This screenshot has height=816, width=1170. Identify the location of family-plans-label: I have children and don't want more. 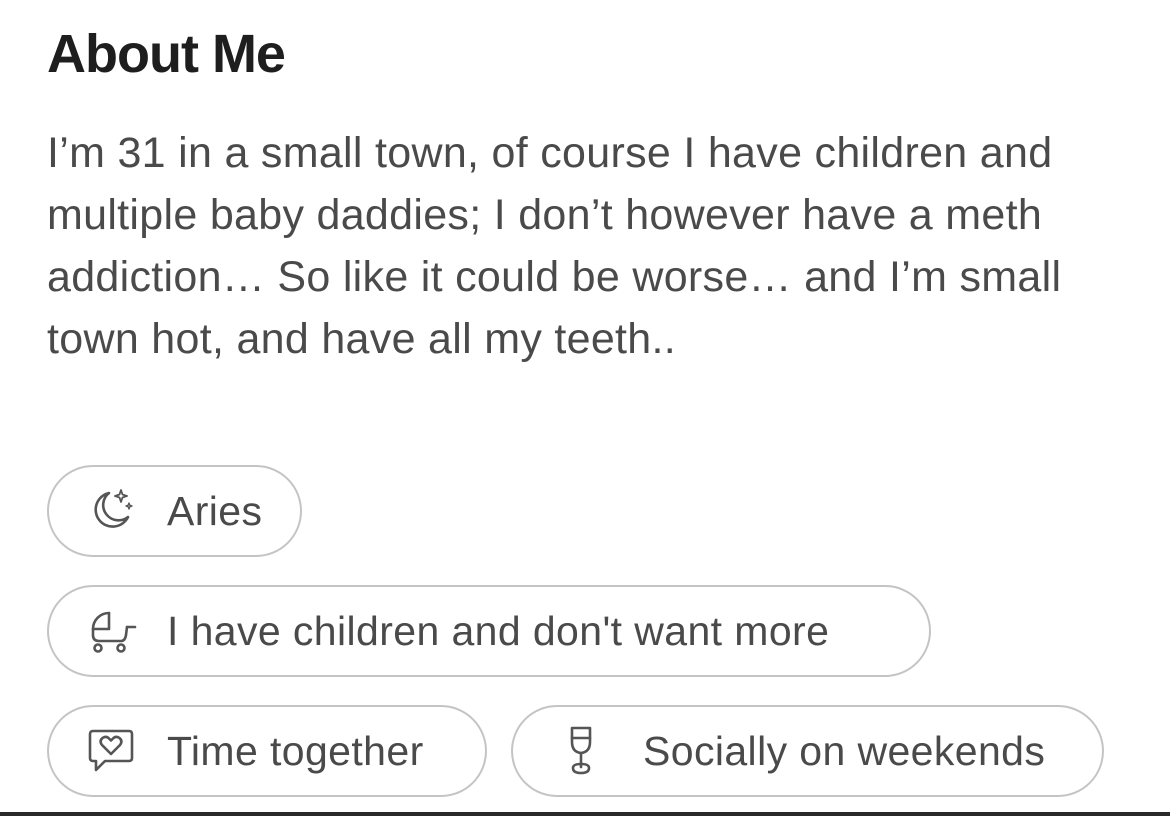
(498, 630).